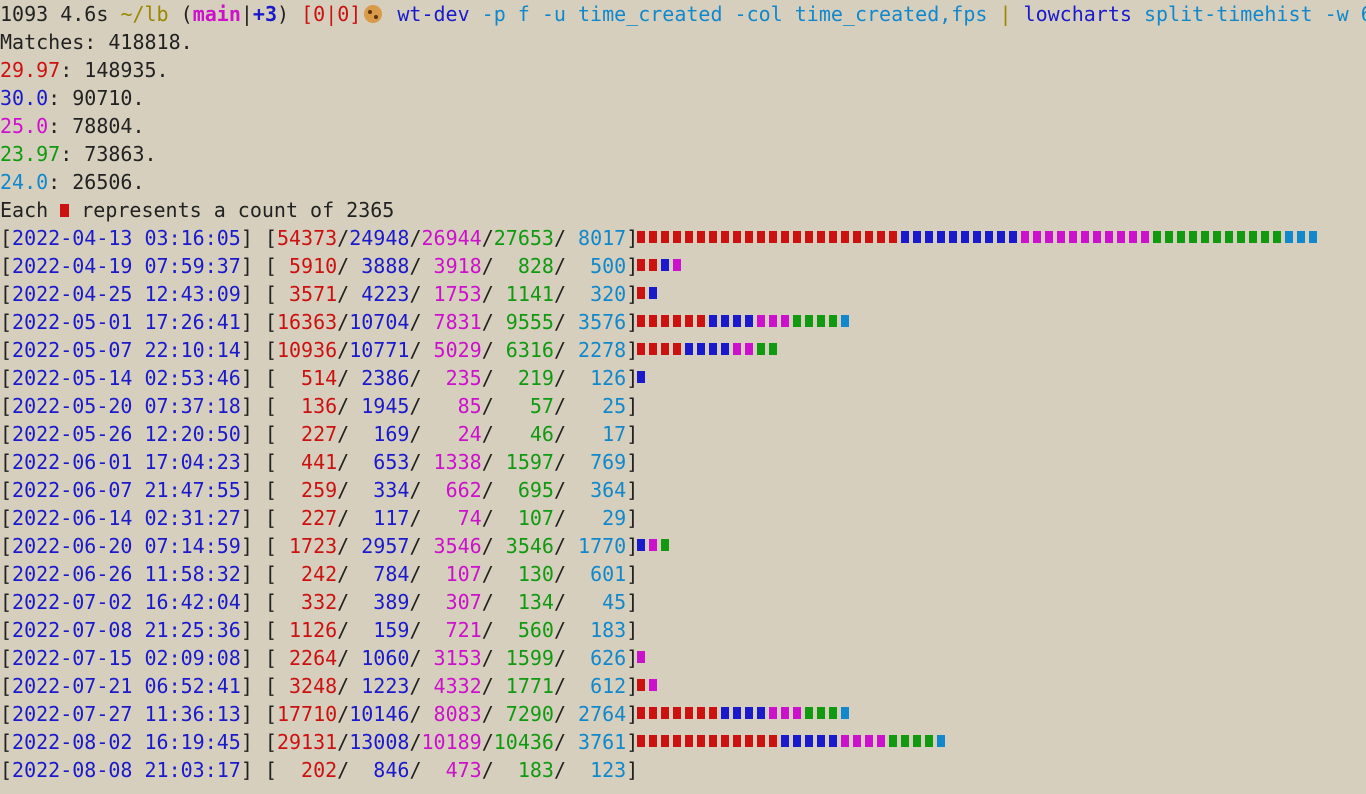  I want to click on row-value: 560, so click(523, 630).